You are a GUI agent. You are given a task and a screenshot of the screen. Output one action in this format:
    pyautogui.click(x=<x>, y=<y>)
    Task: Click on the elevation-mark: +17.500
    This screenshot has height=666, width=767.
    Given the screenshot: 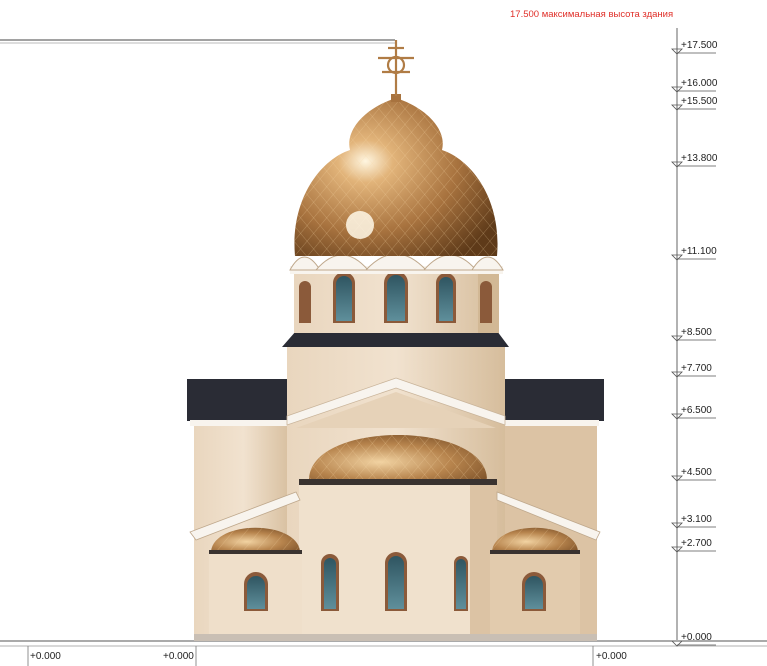 What is the action you would take?
    pyautogui.click(x=699, y=45)
    